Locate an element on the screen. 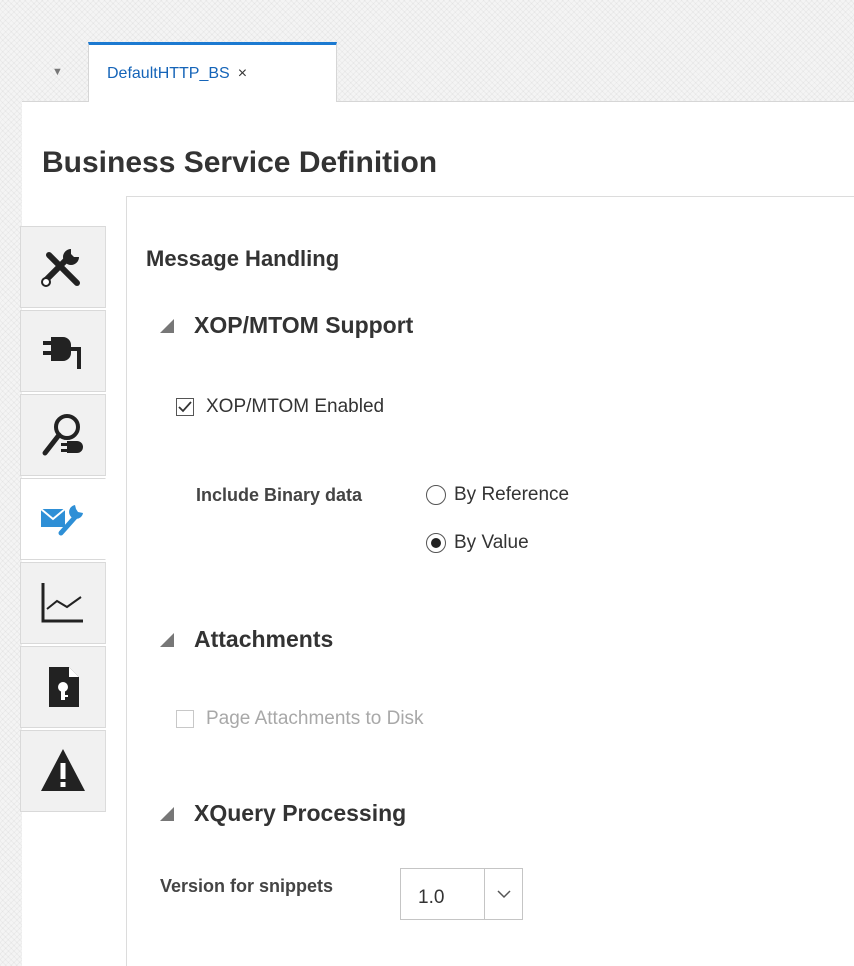  xquery-processing-header: XQuery Processing is located at coordinates (283, 813).